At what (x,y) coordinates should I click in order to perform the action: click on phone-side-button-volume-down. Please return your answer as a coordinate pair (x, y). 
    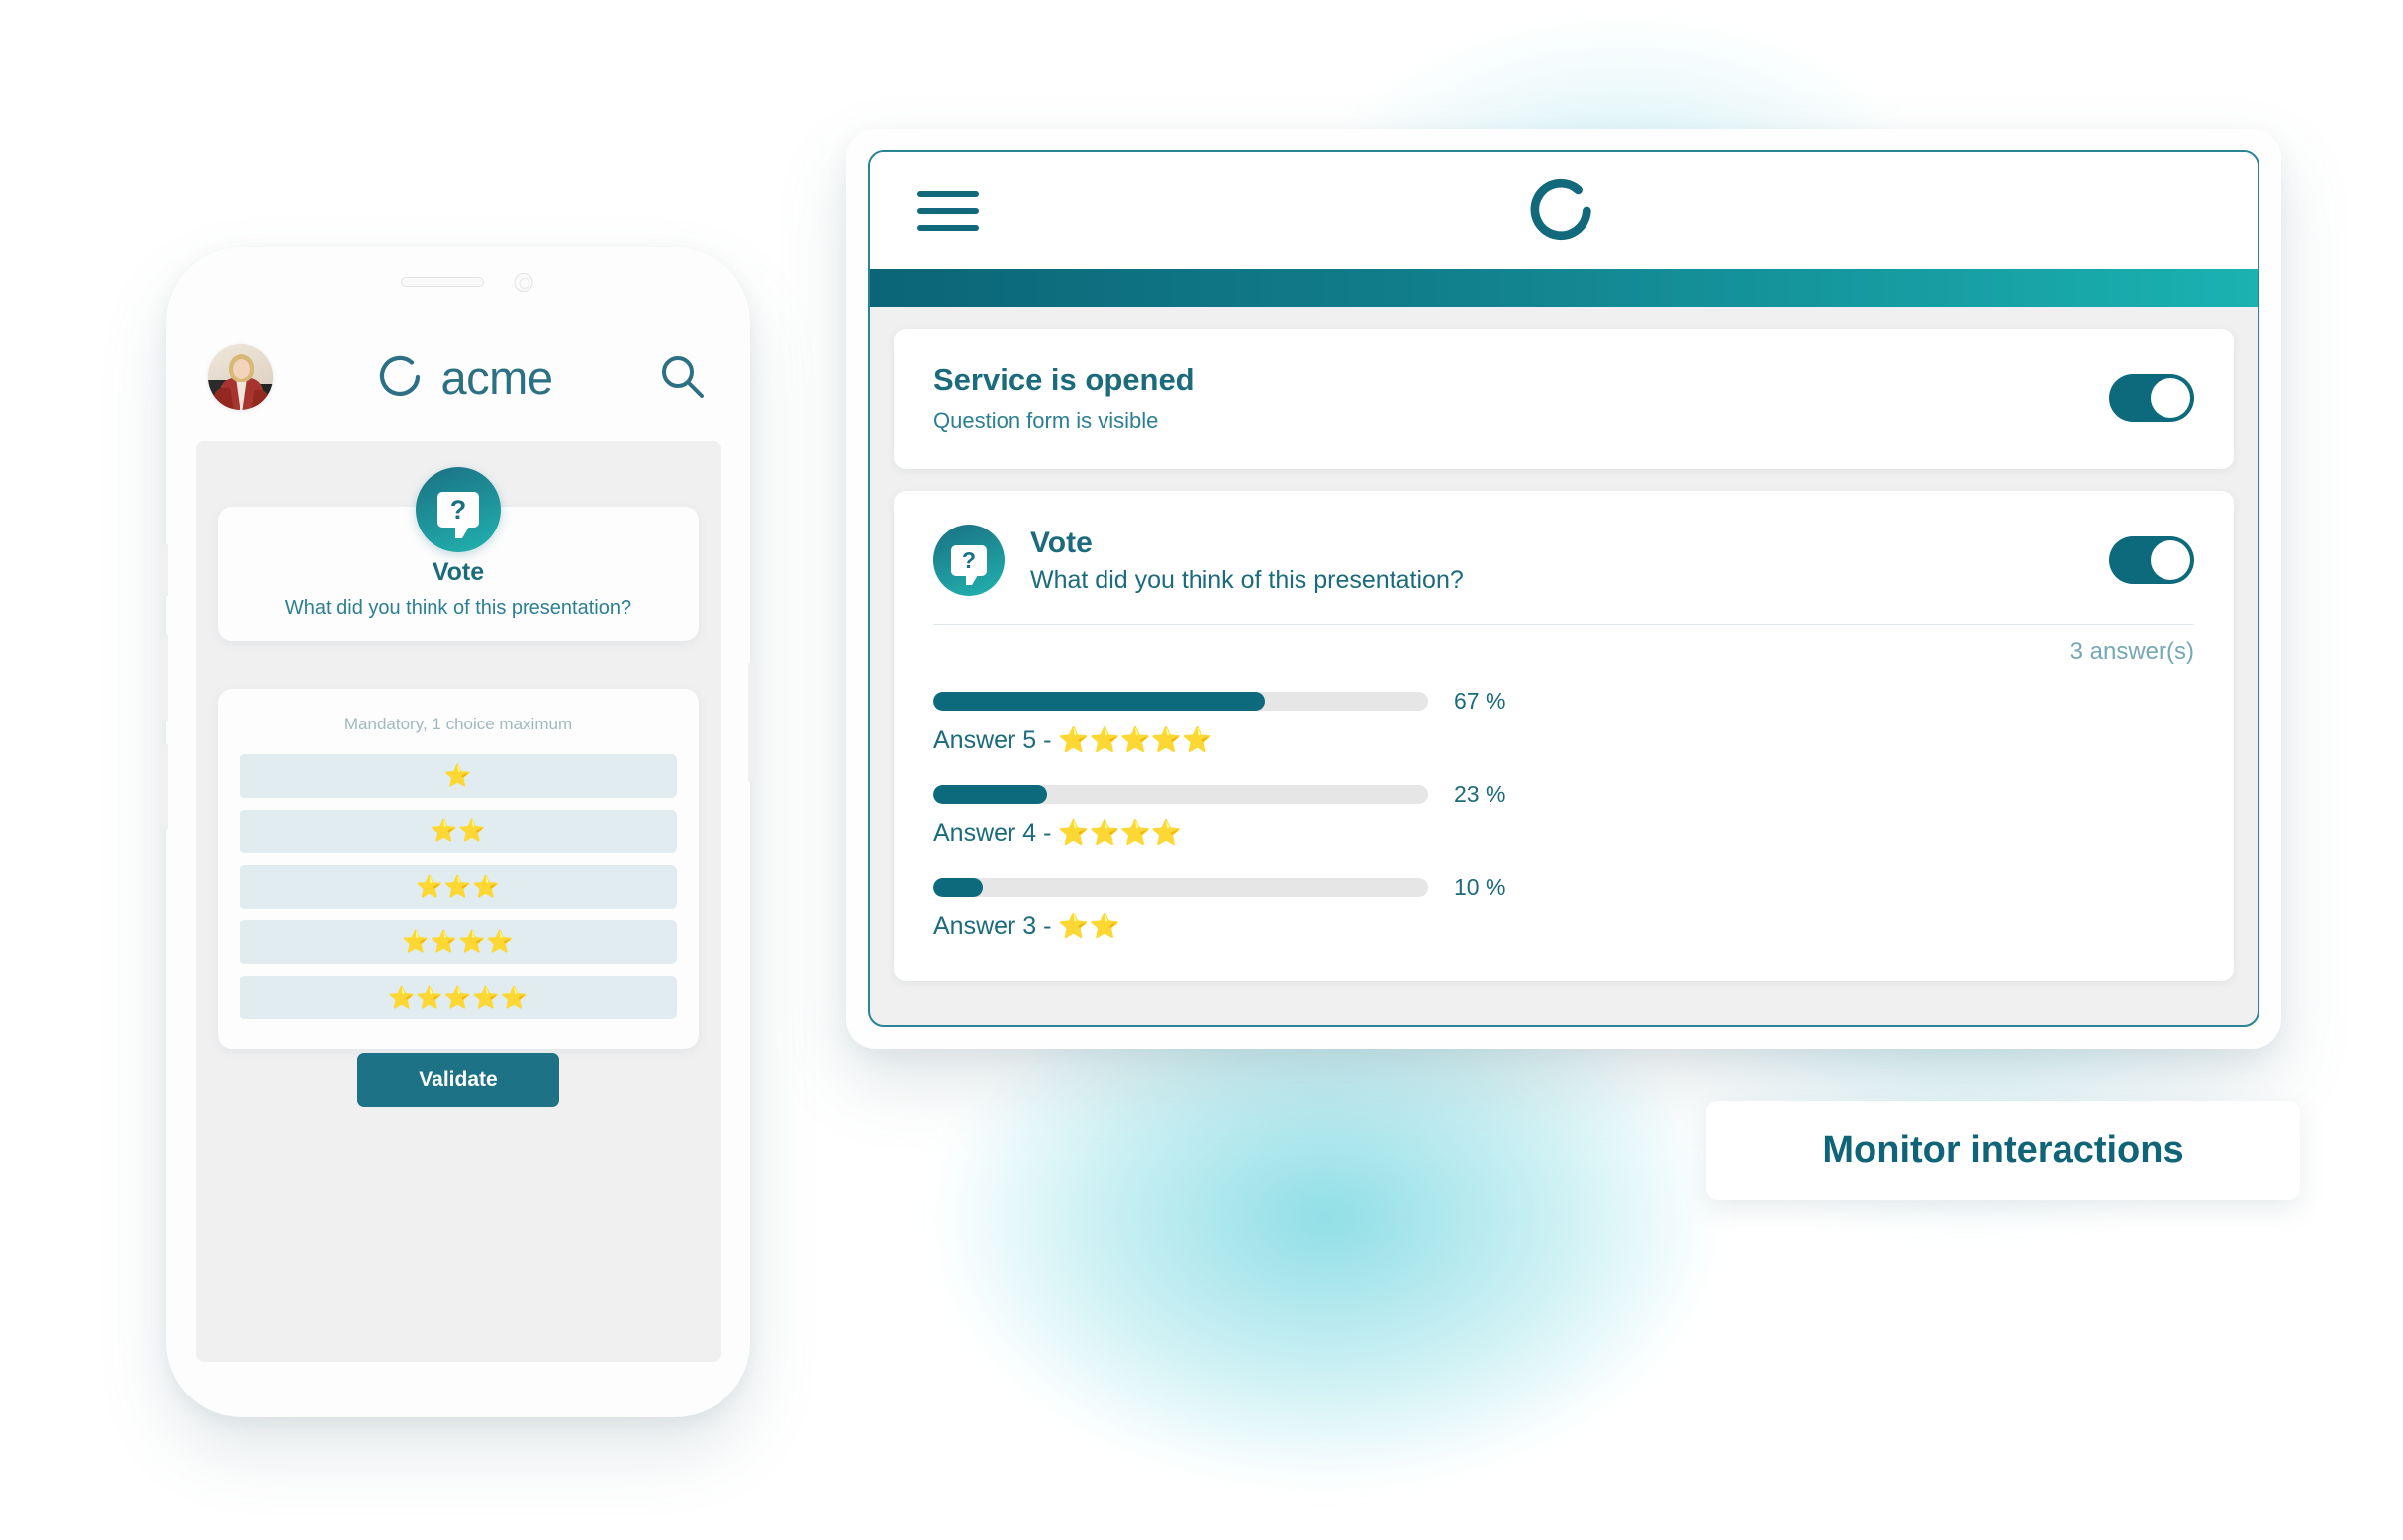
    Looking at the image, I should click on (165, 786).